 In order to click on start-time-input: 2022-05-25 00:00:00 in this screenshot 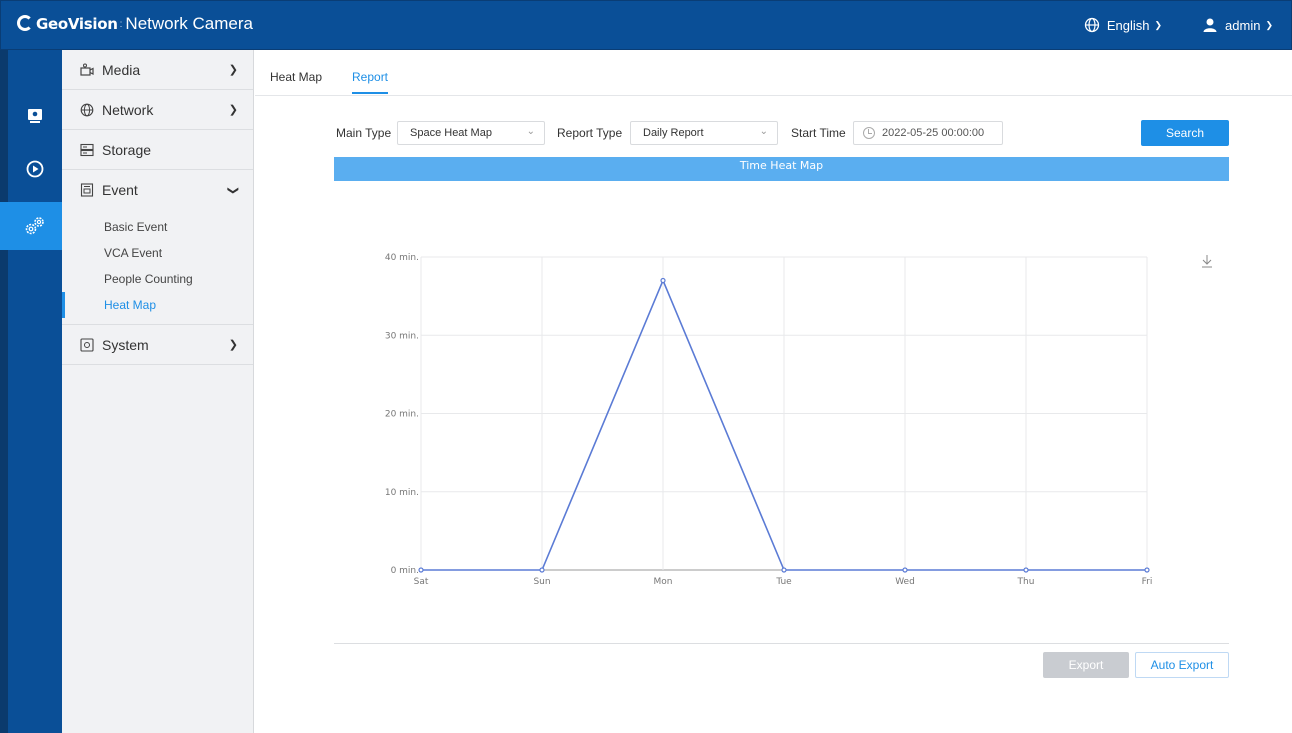, I will do `click(928, 133)`.